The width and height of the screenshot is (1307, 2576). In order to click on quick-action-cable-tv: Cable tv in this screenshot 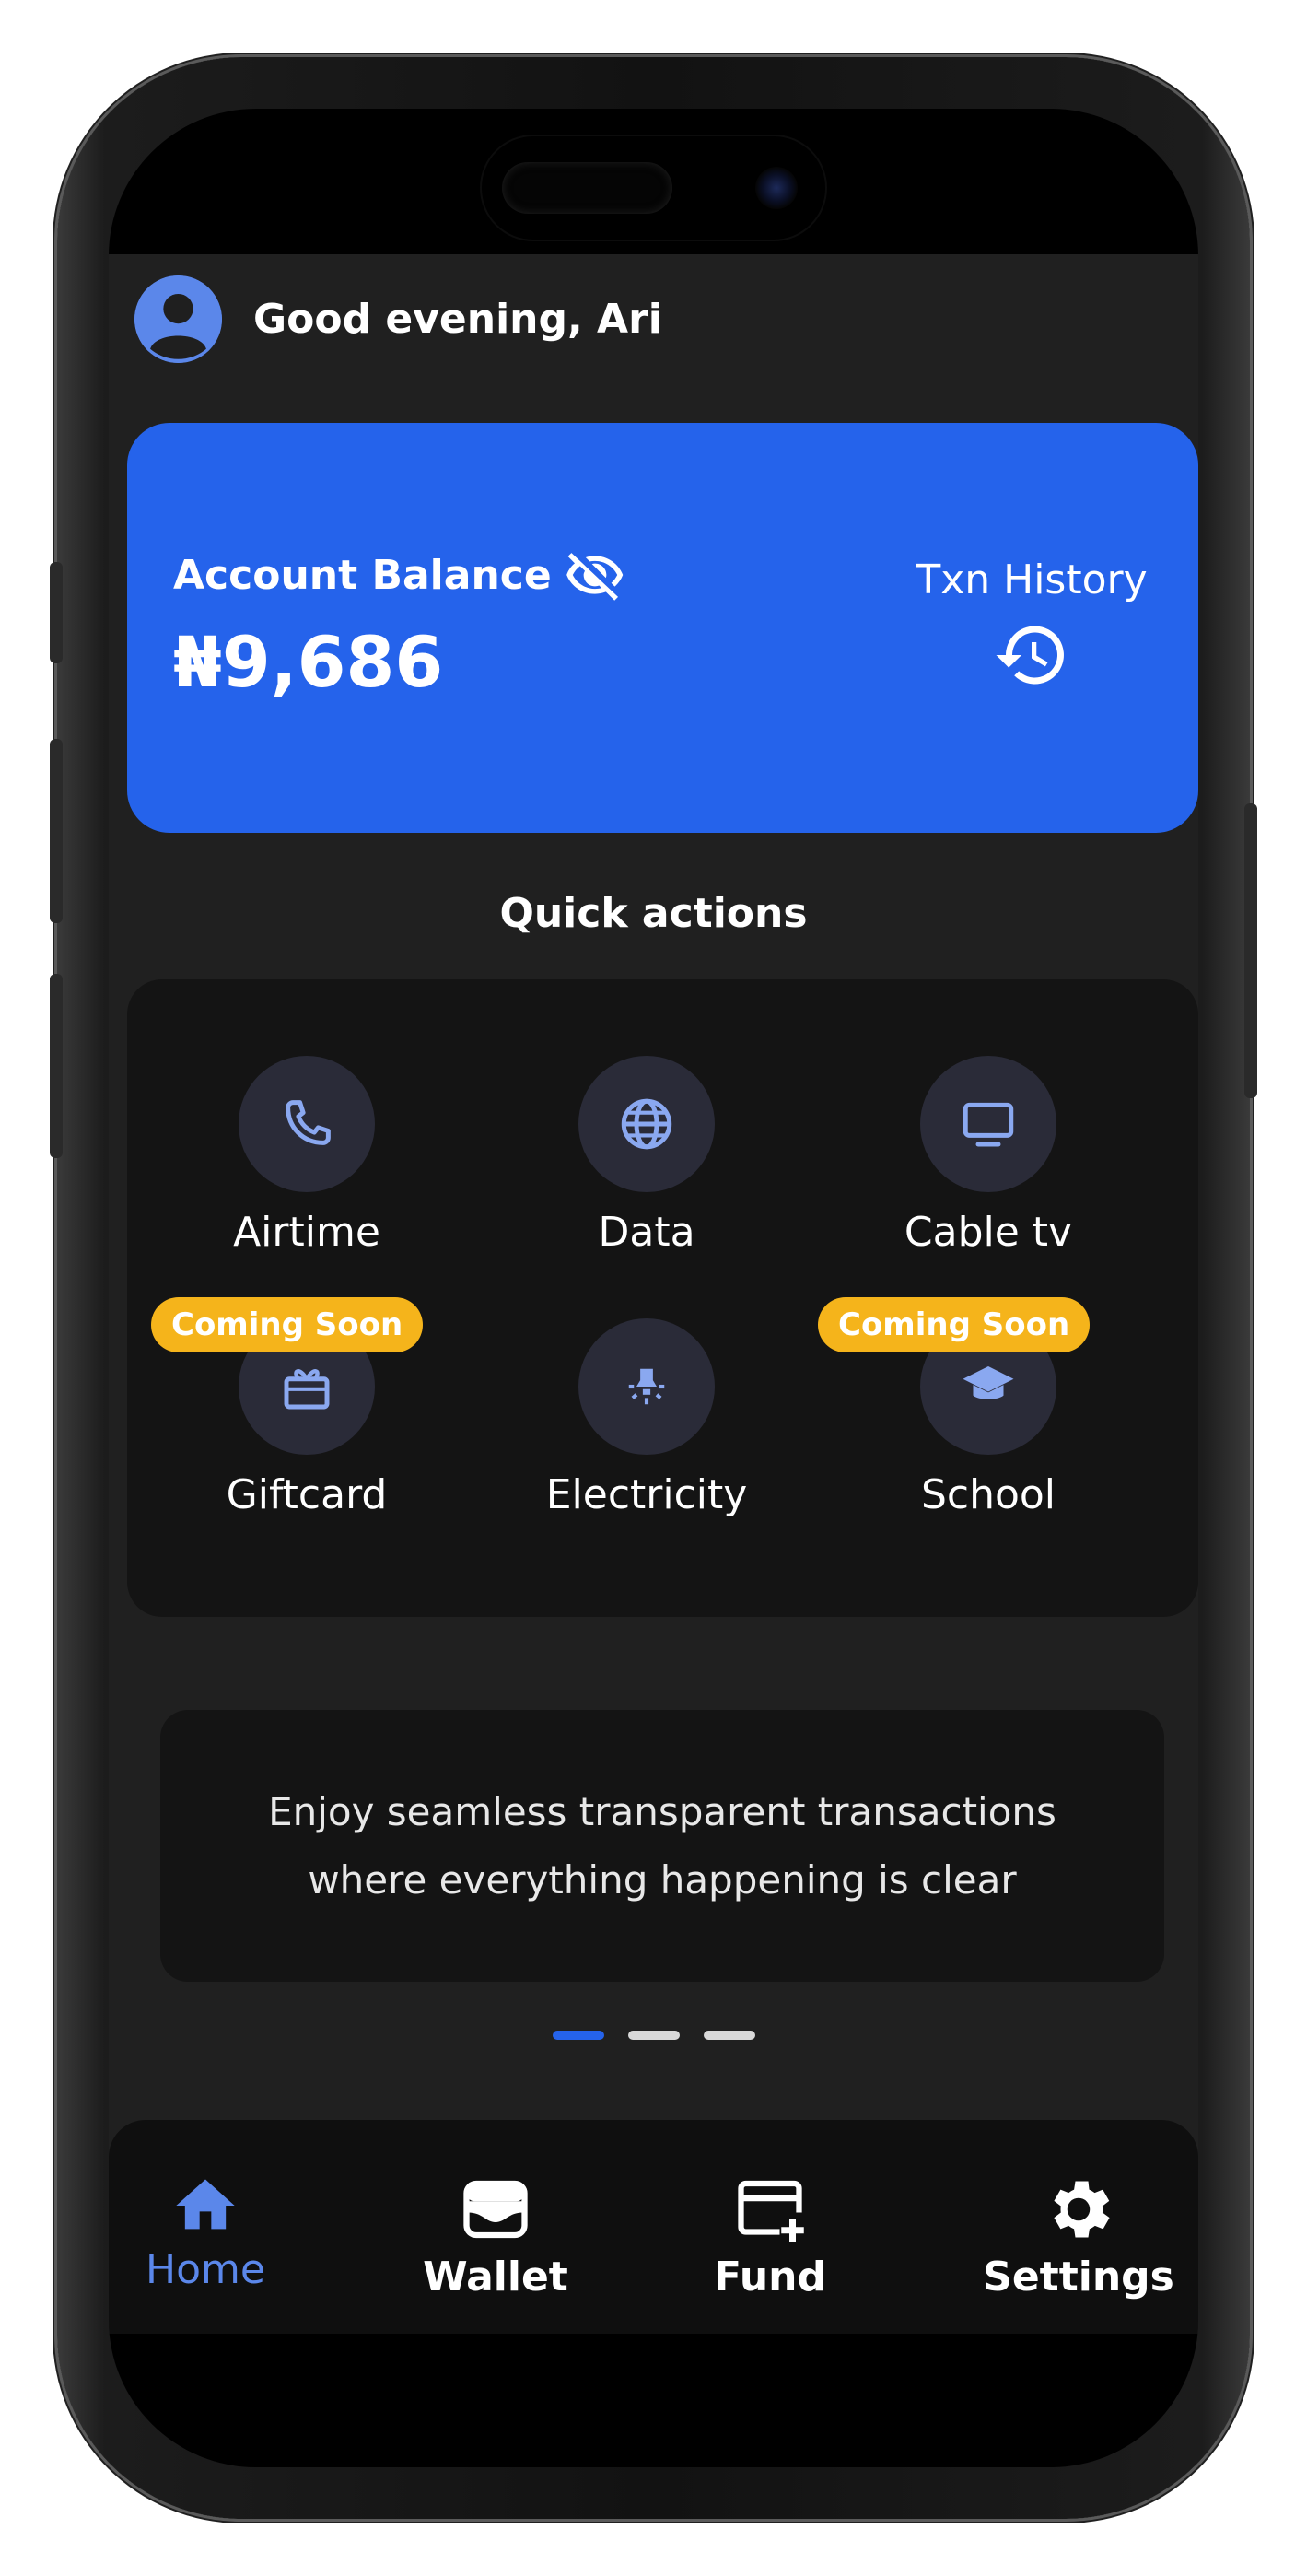, I will do `click(989, 1157)`.